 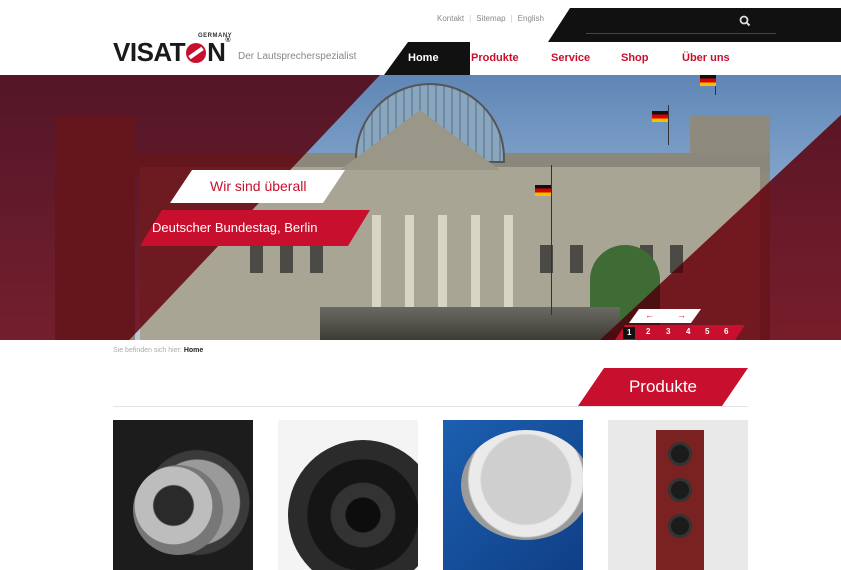 I want to click on products-divider, so click(x=430, y=406).